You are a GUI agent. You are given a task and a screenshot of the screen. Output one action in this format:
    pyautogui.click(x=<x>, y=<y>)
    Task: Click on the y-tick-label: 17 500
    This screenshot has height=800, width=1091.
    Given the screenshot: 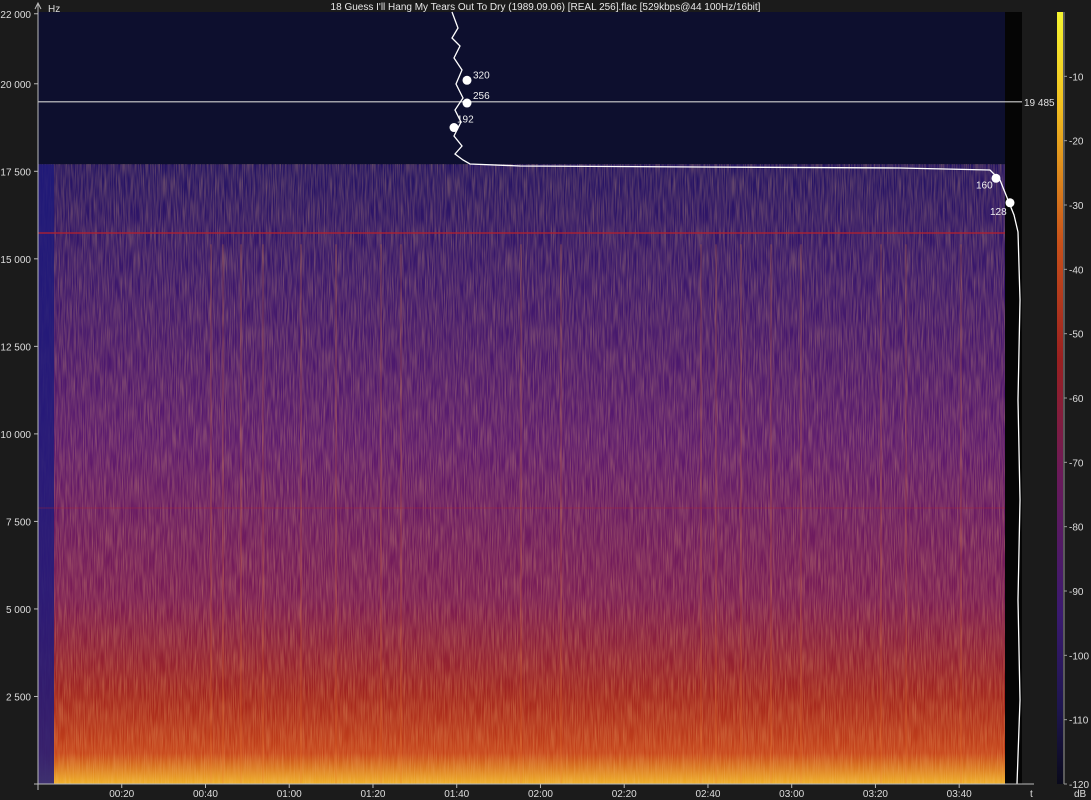 What is the action you would take?
    pyautogui.click(x=15, y=172)
    